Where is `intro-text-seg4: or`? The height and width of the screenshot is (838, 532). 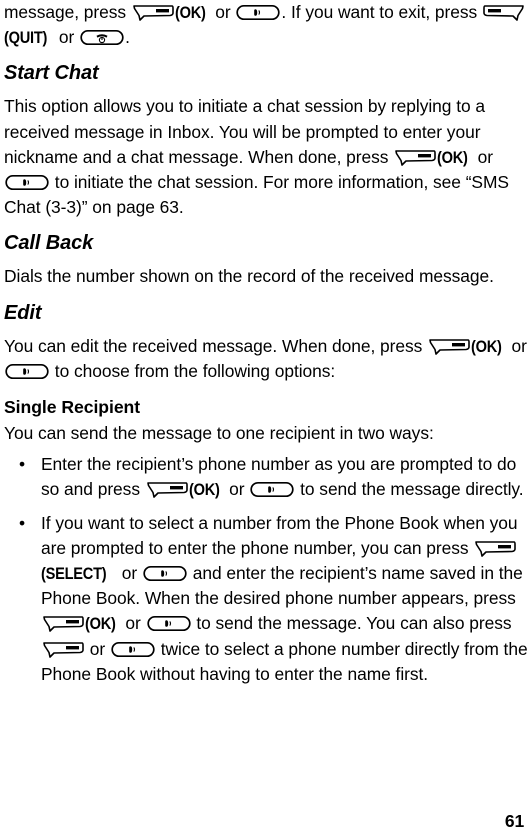 intro-text-seg4: or is located at coordinates (67, 37).